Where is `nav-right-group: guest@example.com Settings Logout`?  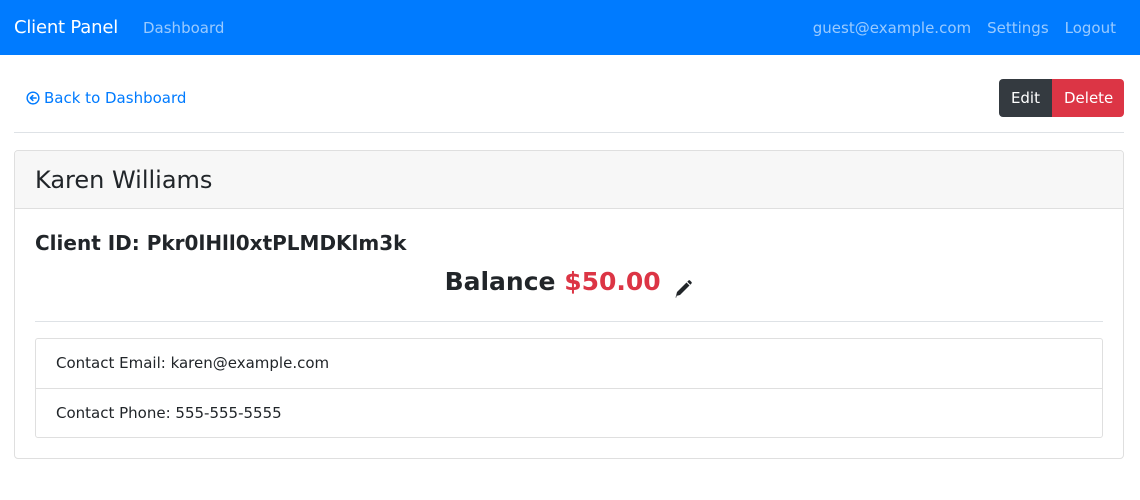
nav-right-group: guest@example.com Settings Logout is located at coordinates (969, 28).